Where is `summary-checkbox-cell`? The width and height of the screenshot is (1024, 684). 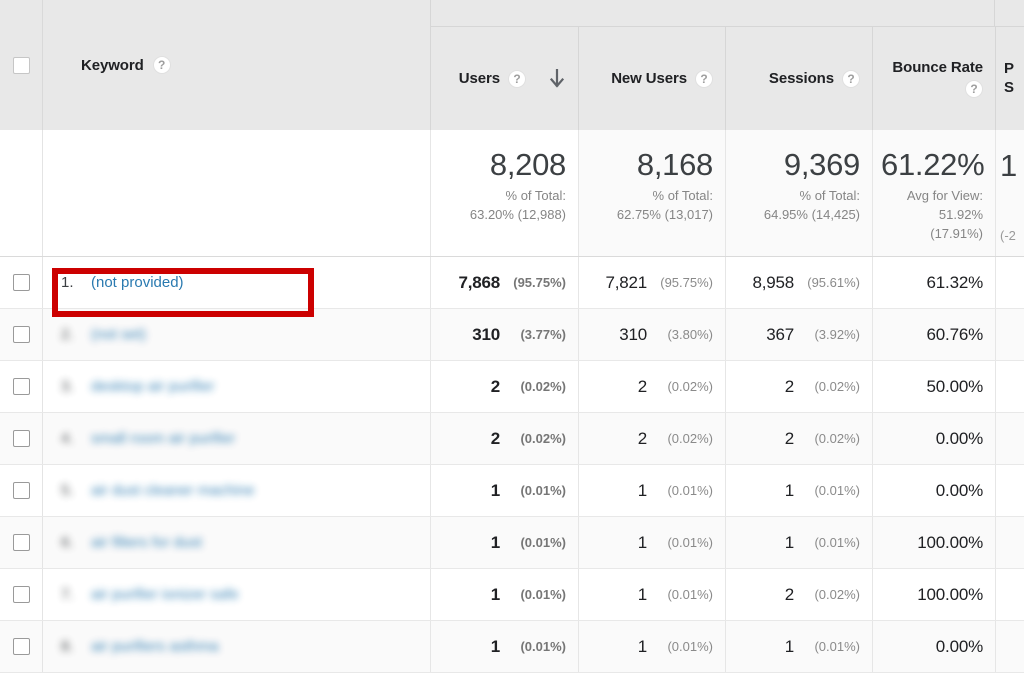 summary-checkbox-cell is located at coordinates (21, 193).